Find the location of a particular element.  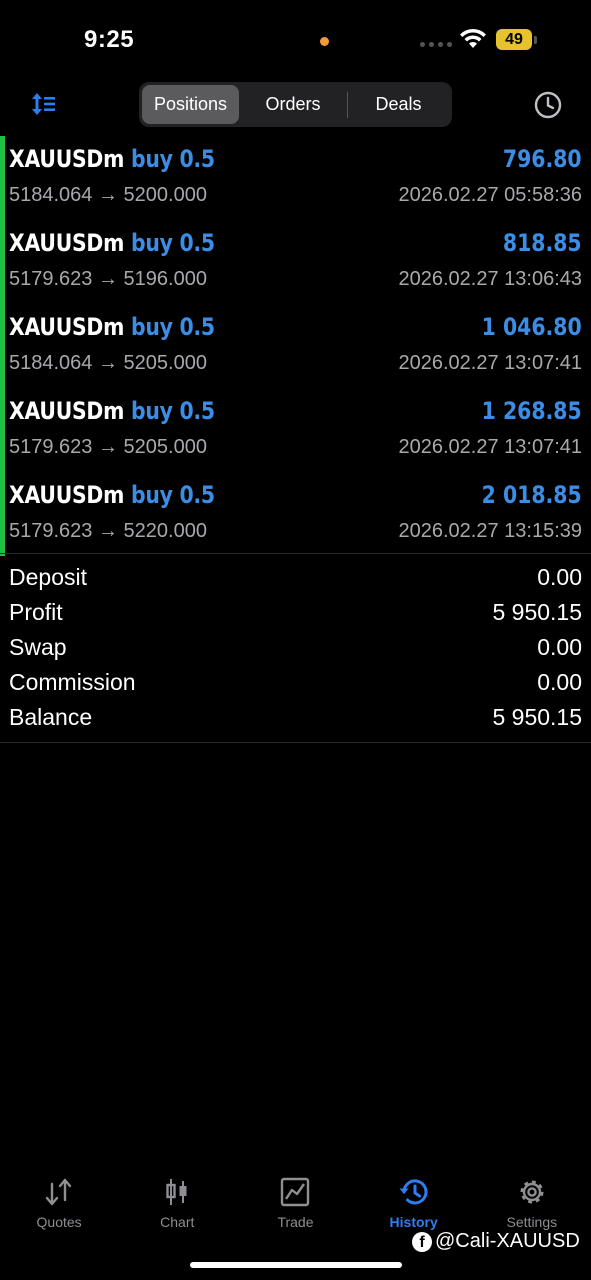

segment-deals: Deals is located at coordinates (398, 104).